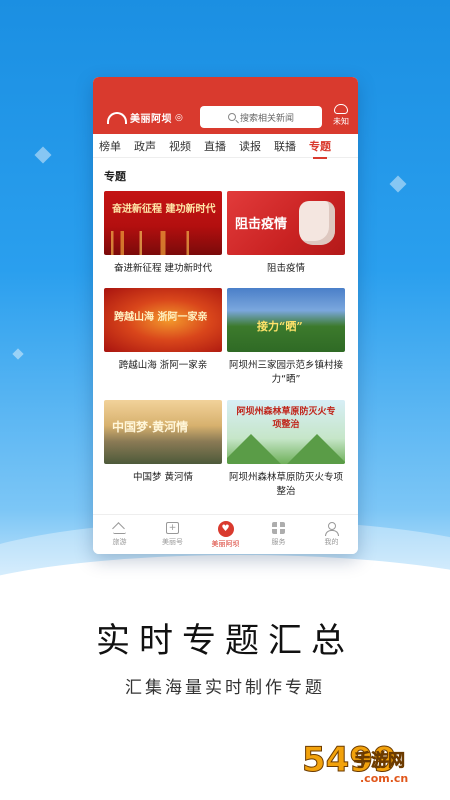 The height and width of the screenshot is (800, 450). Describe the element at coordinates (117, 117) in the screenshot. I see `logo-icon` at that location.